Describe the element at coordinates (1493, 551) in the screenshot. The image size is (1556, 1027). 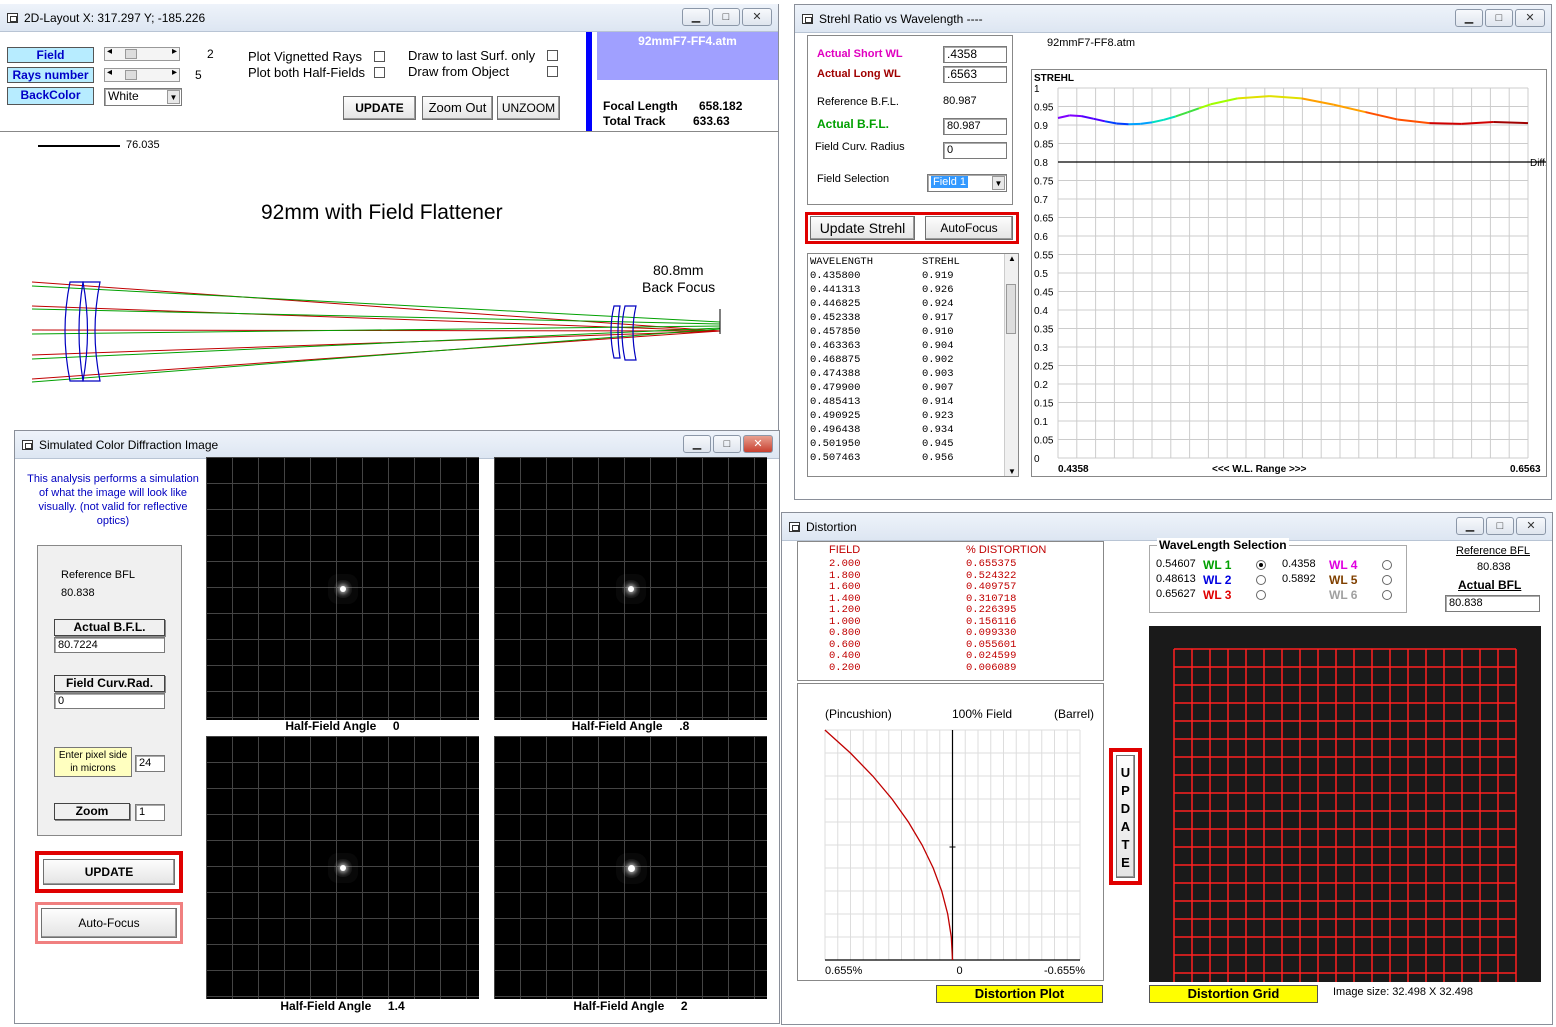
I see `dist-ref-bfl-label: Reference BFL` at that location.